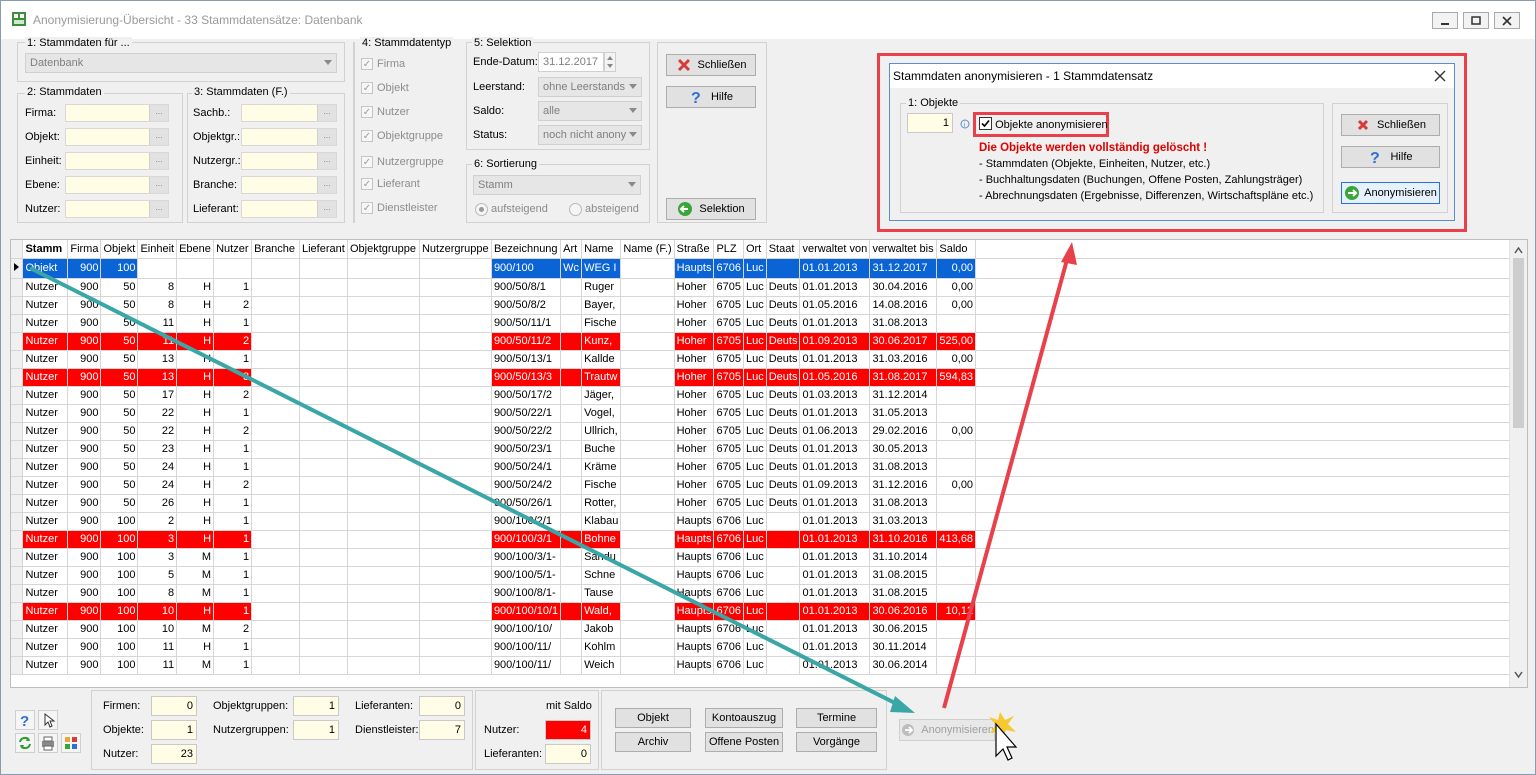 The image size is (1536, 775). Describe the element at coordinates (1390, 125) in the screenshot. I see `dialog-schliessen-button: Schließen` at that location.